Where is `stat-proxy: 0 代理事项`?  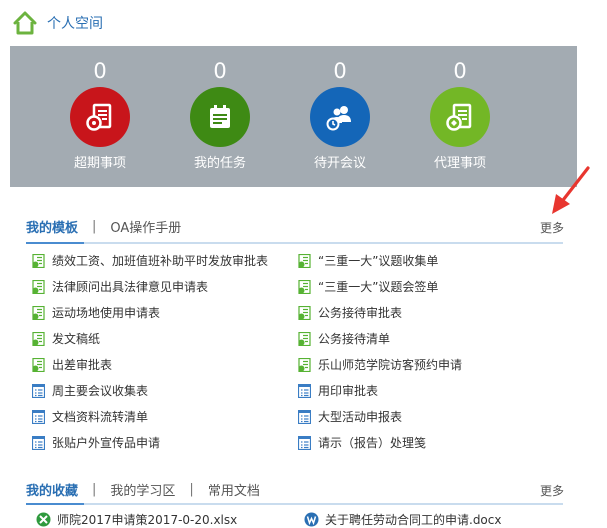 stat-proxy: 0 代理事项 is located at coordinates (460, 108).